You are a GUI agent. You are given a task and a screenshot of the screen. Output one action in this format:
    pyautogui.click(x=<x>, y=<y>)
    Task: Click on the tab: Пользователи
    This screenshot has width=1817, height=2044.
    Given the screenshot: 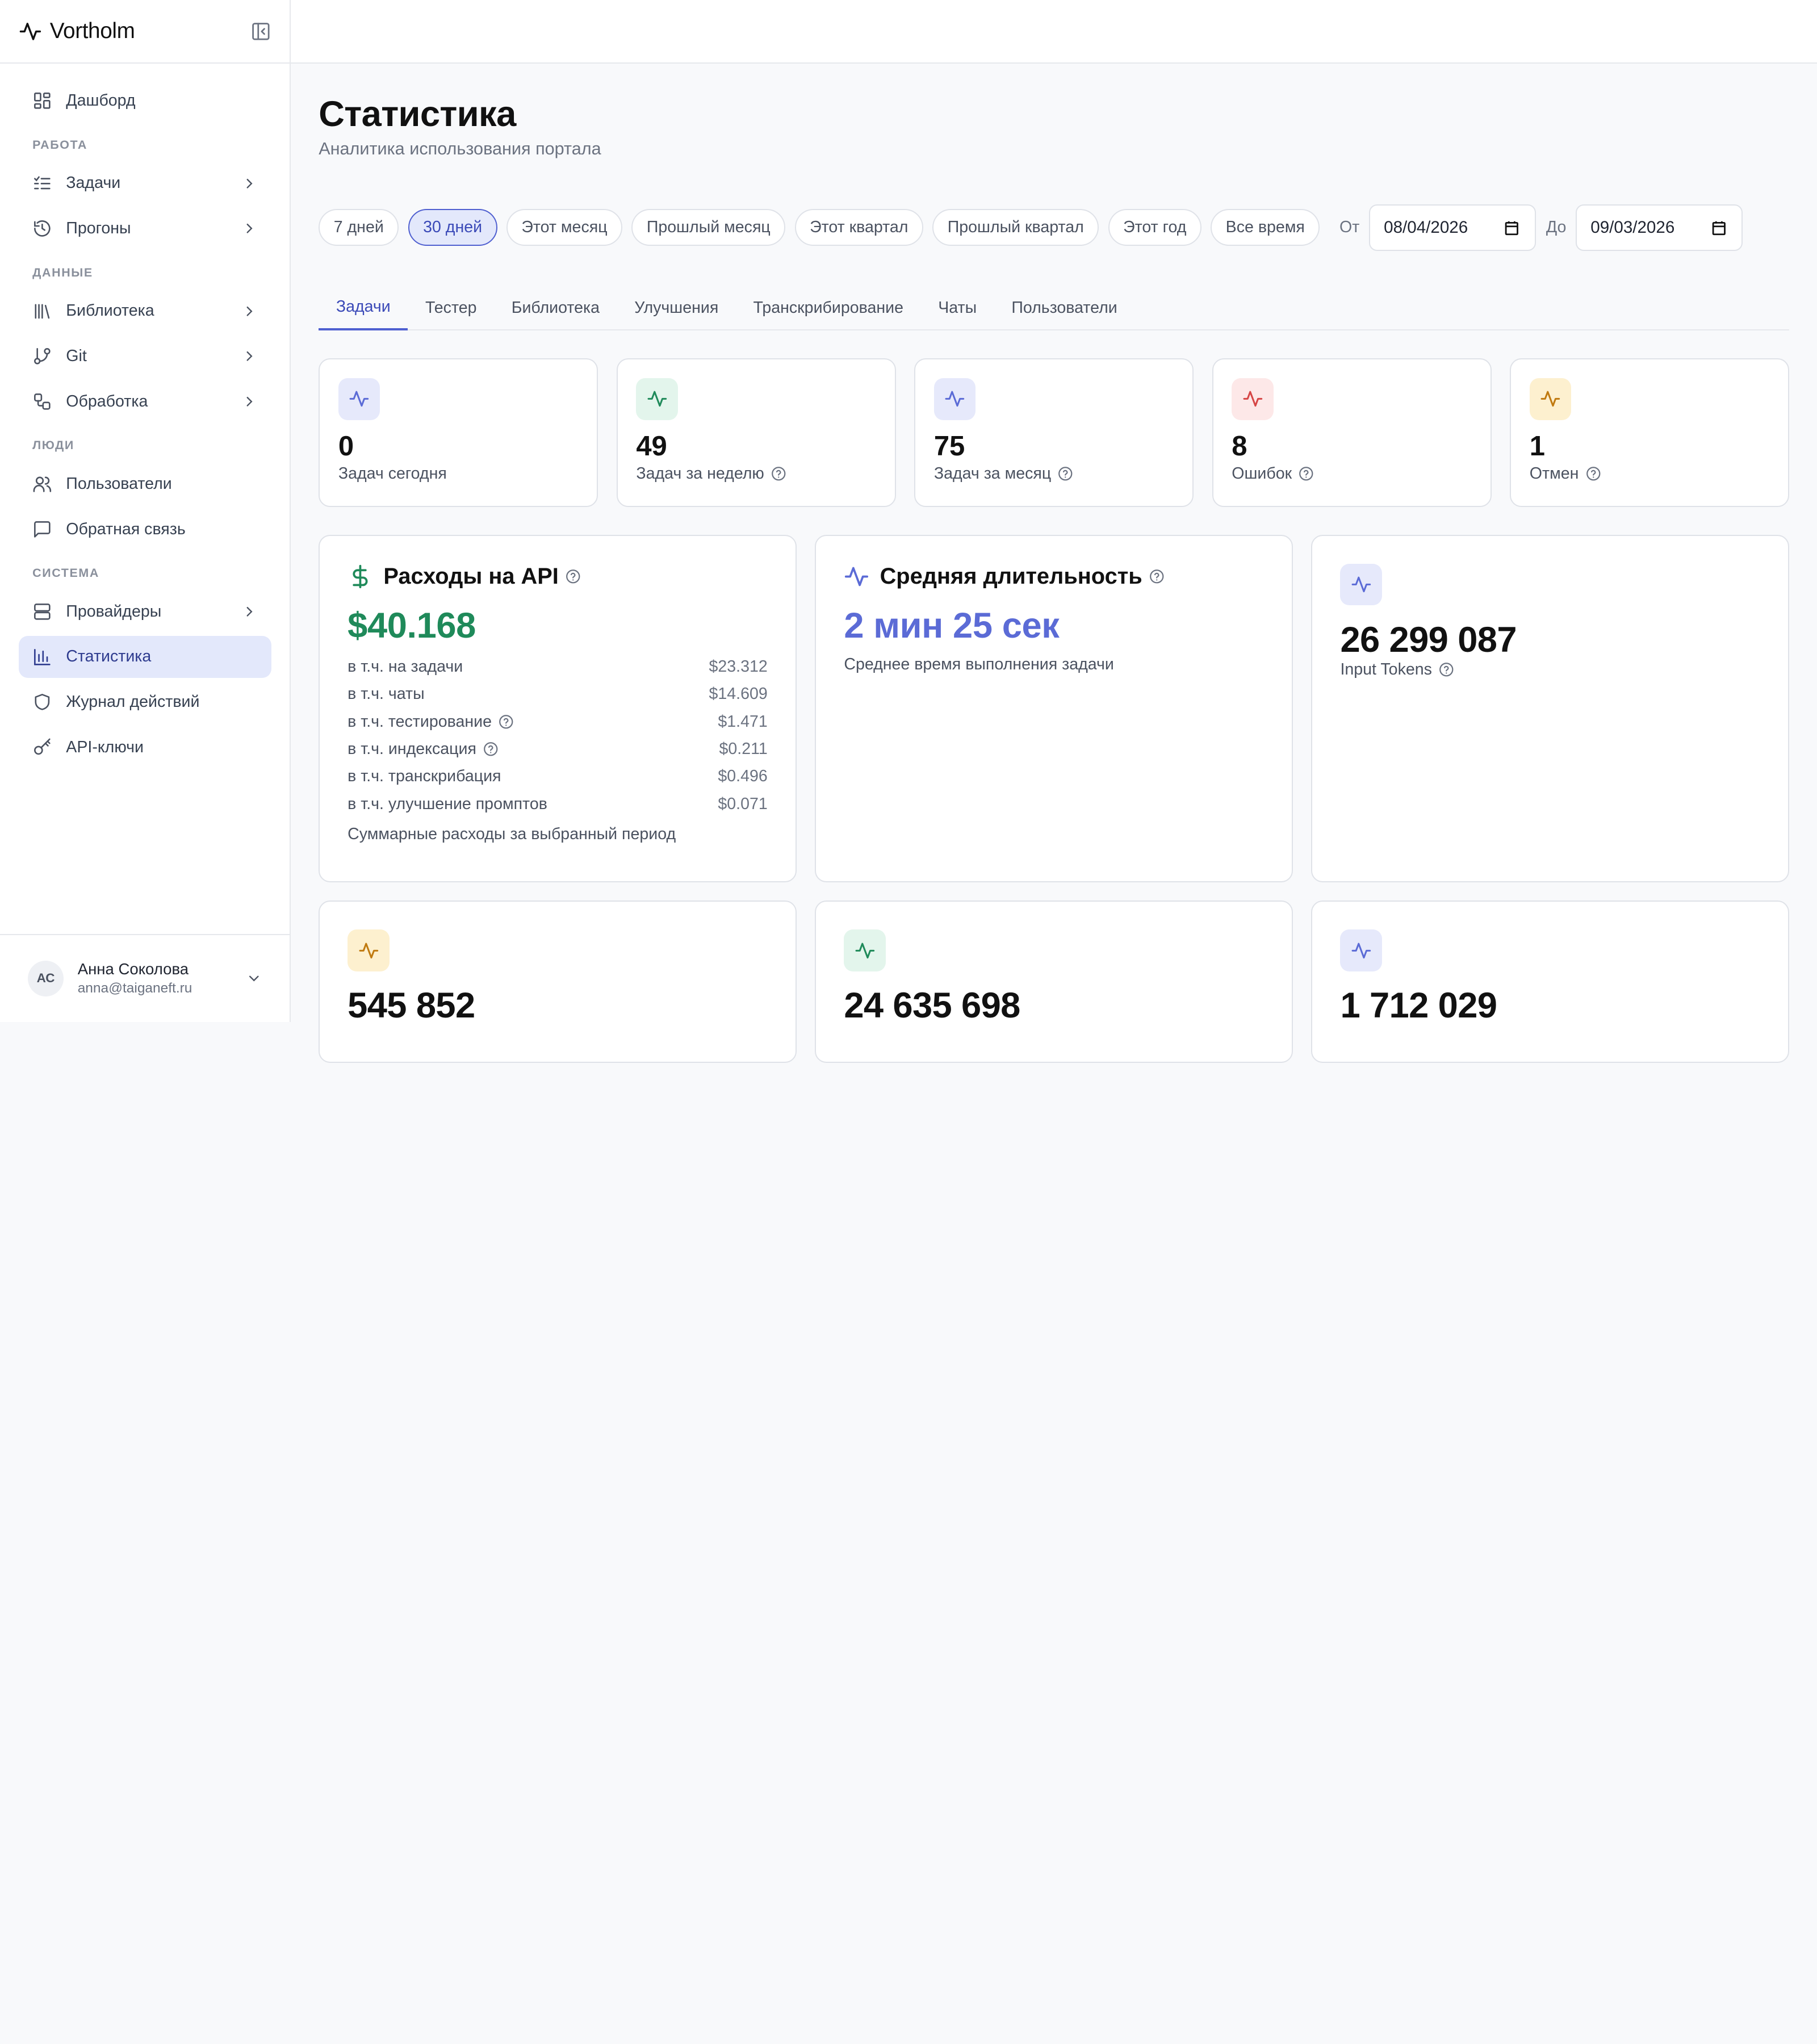 What is the action you would take?
    pyautogui.click(x=1064, y=308)
    